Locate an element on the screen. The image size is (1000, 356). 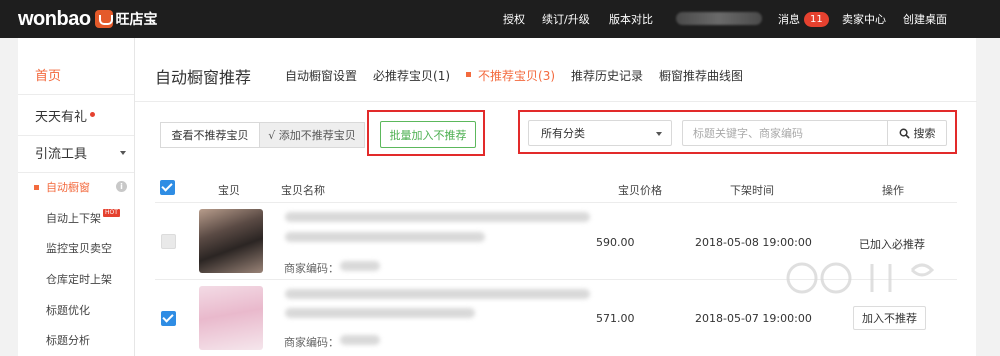
product-price: 590.00 is located at coordinates (615, 242).